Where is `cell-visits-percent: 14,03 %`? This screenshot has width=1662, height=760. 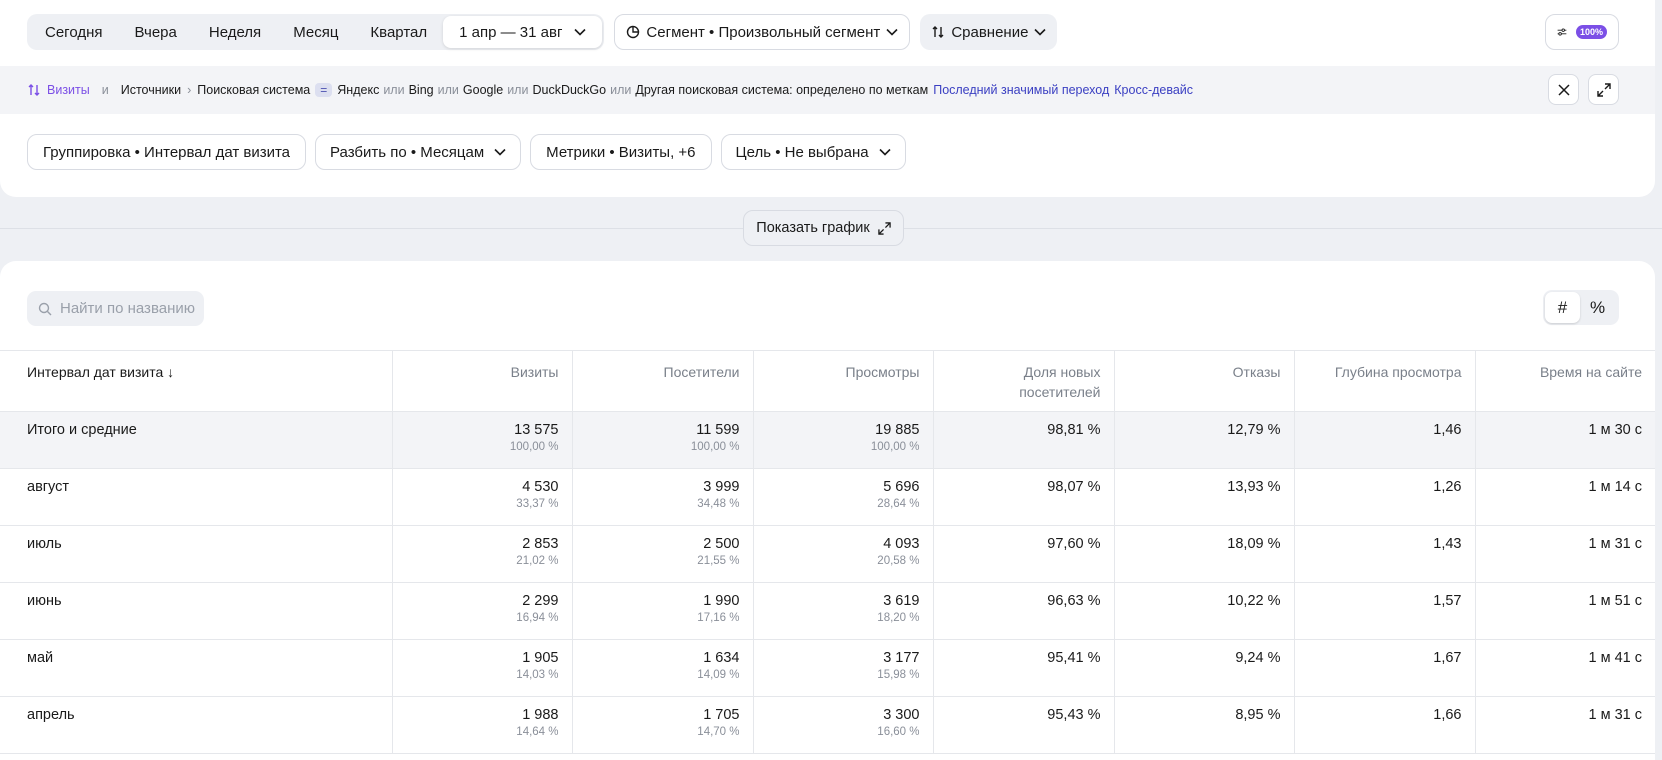
cell-visits-percent: 14,03 % is located at coordinates (537, 675).